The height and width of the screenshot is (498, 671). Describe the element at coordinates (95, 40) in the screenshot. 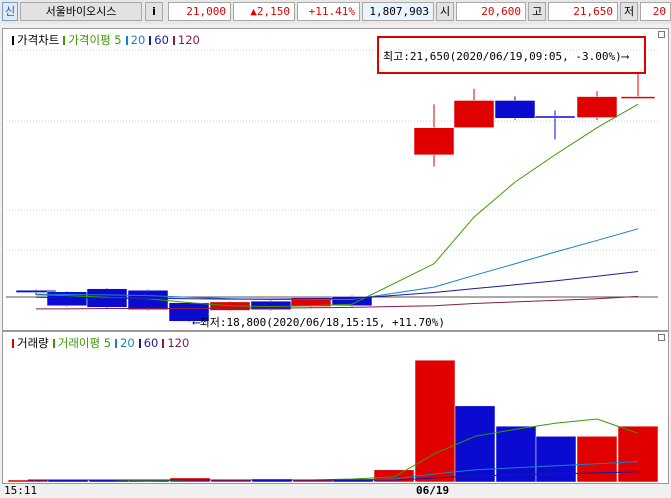

I see `price-legend-item: 가격이평 5` at that location.